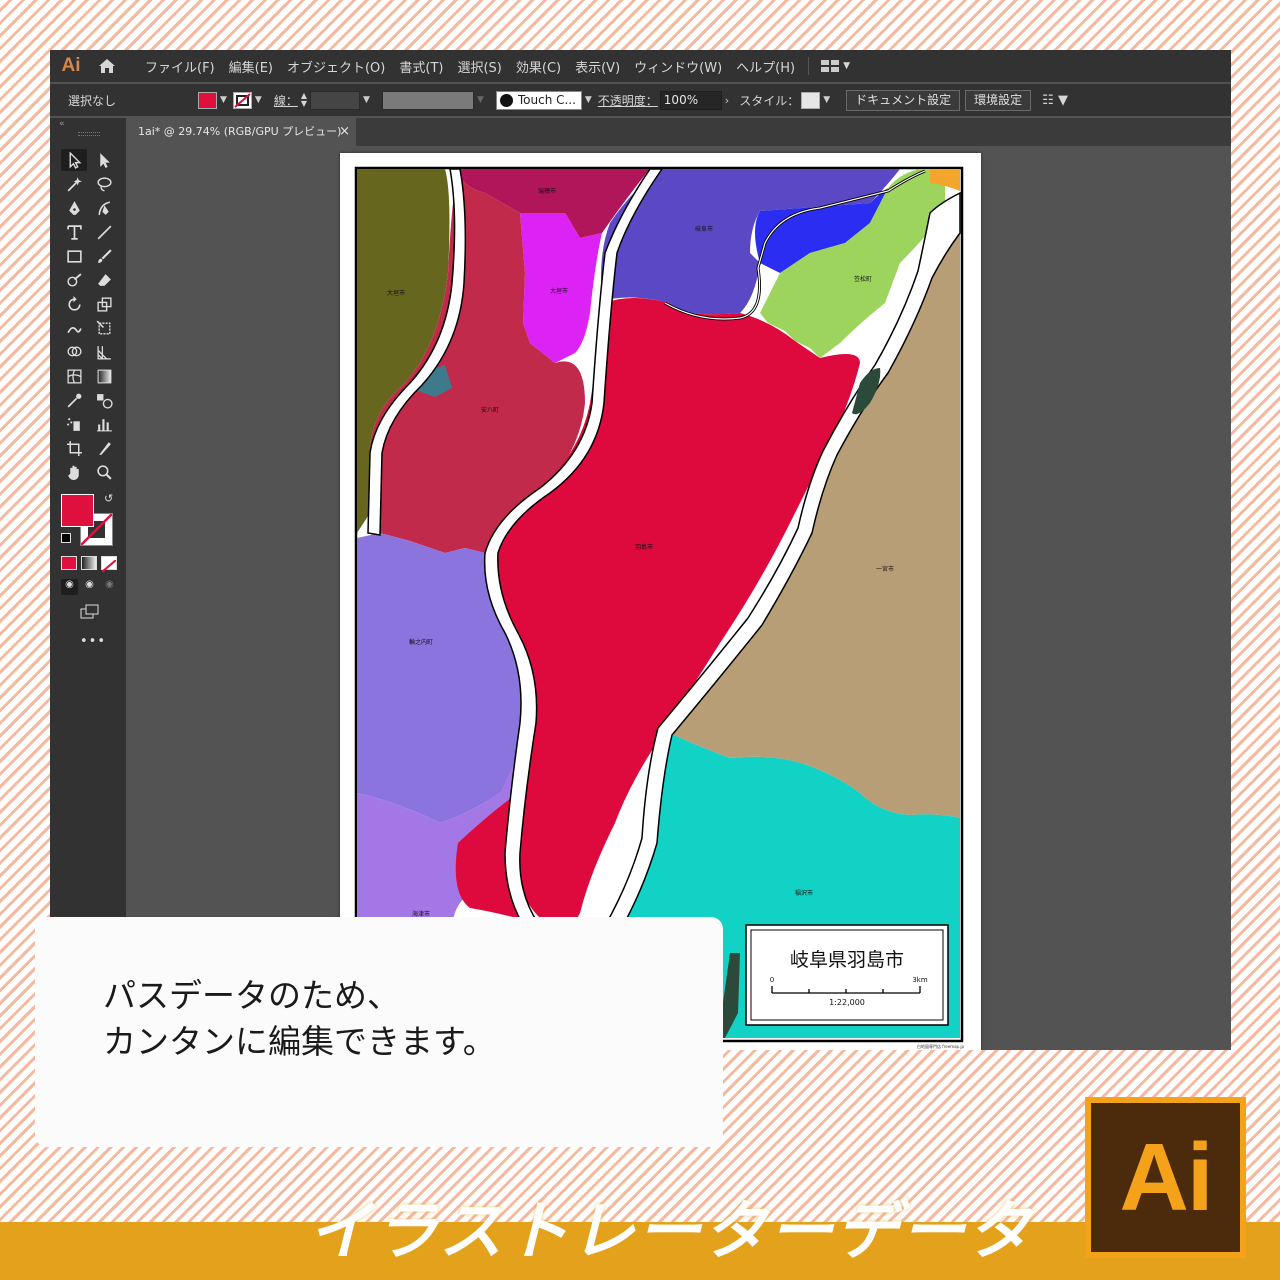 The height and width of the screenshot is (1280, 1280). Describe the element at coordinates (74, 232) in the screenshot. I see `type-tool-icon` at that location.